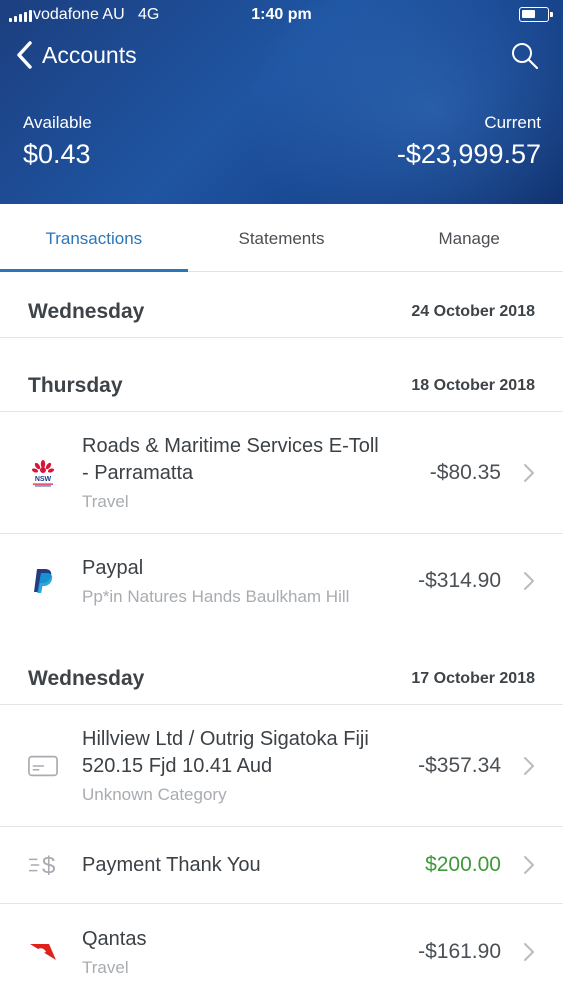  Describe the element at coordinates (459, 765) in the screenshot. I see `transaction-amount: -$357.34` at that location.